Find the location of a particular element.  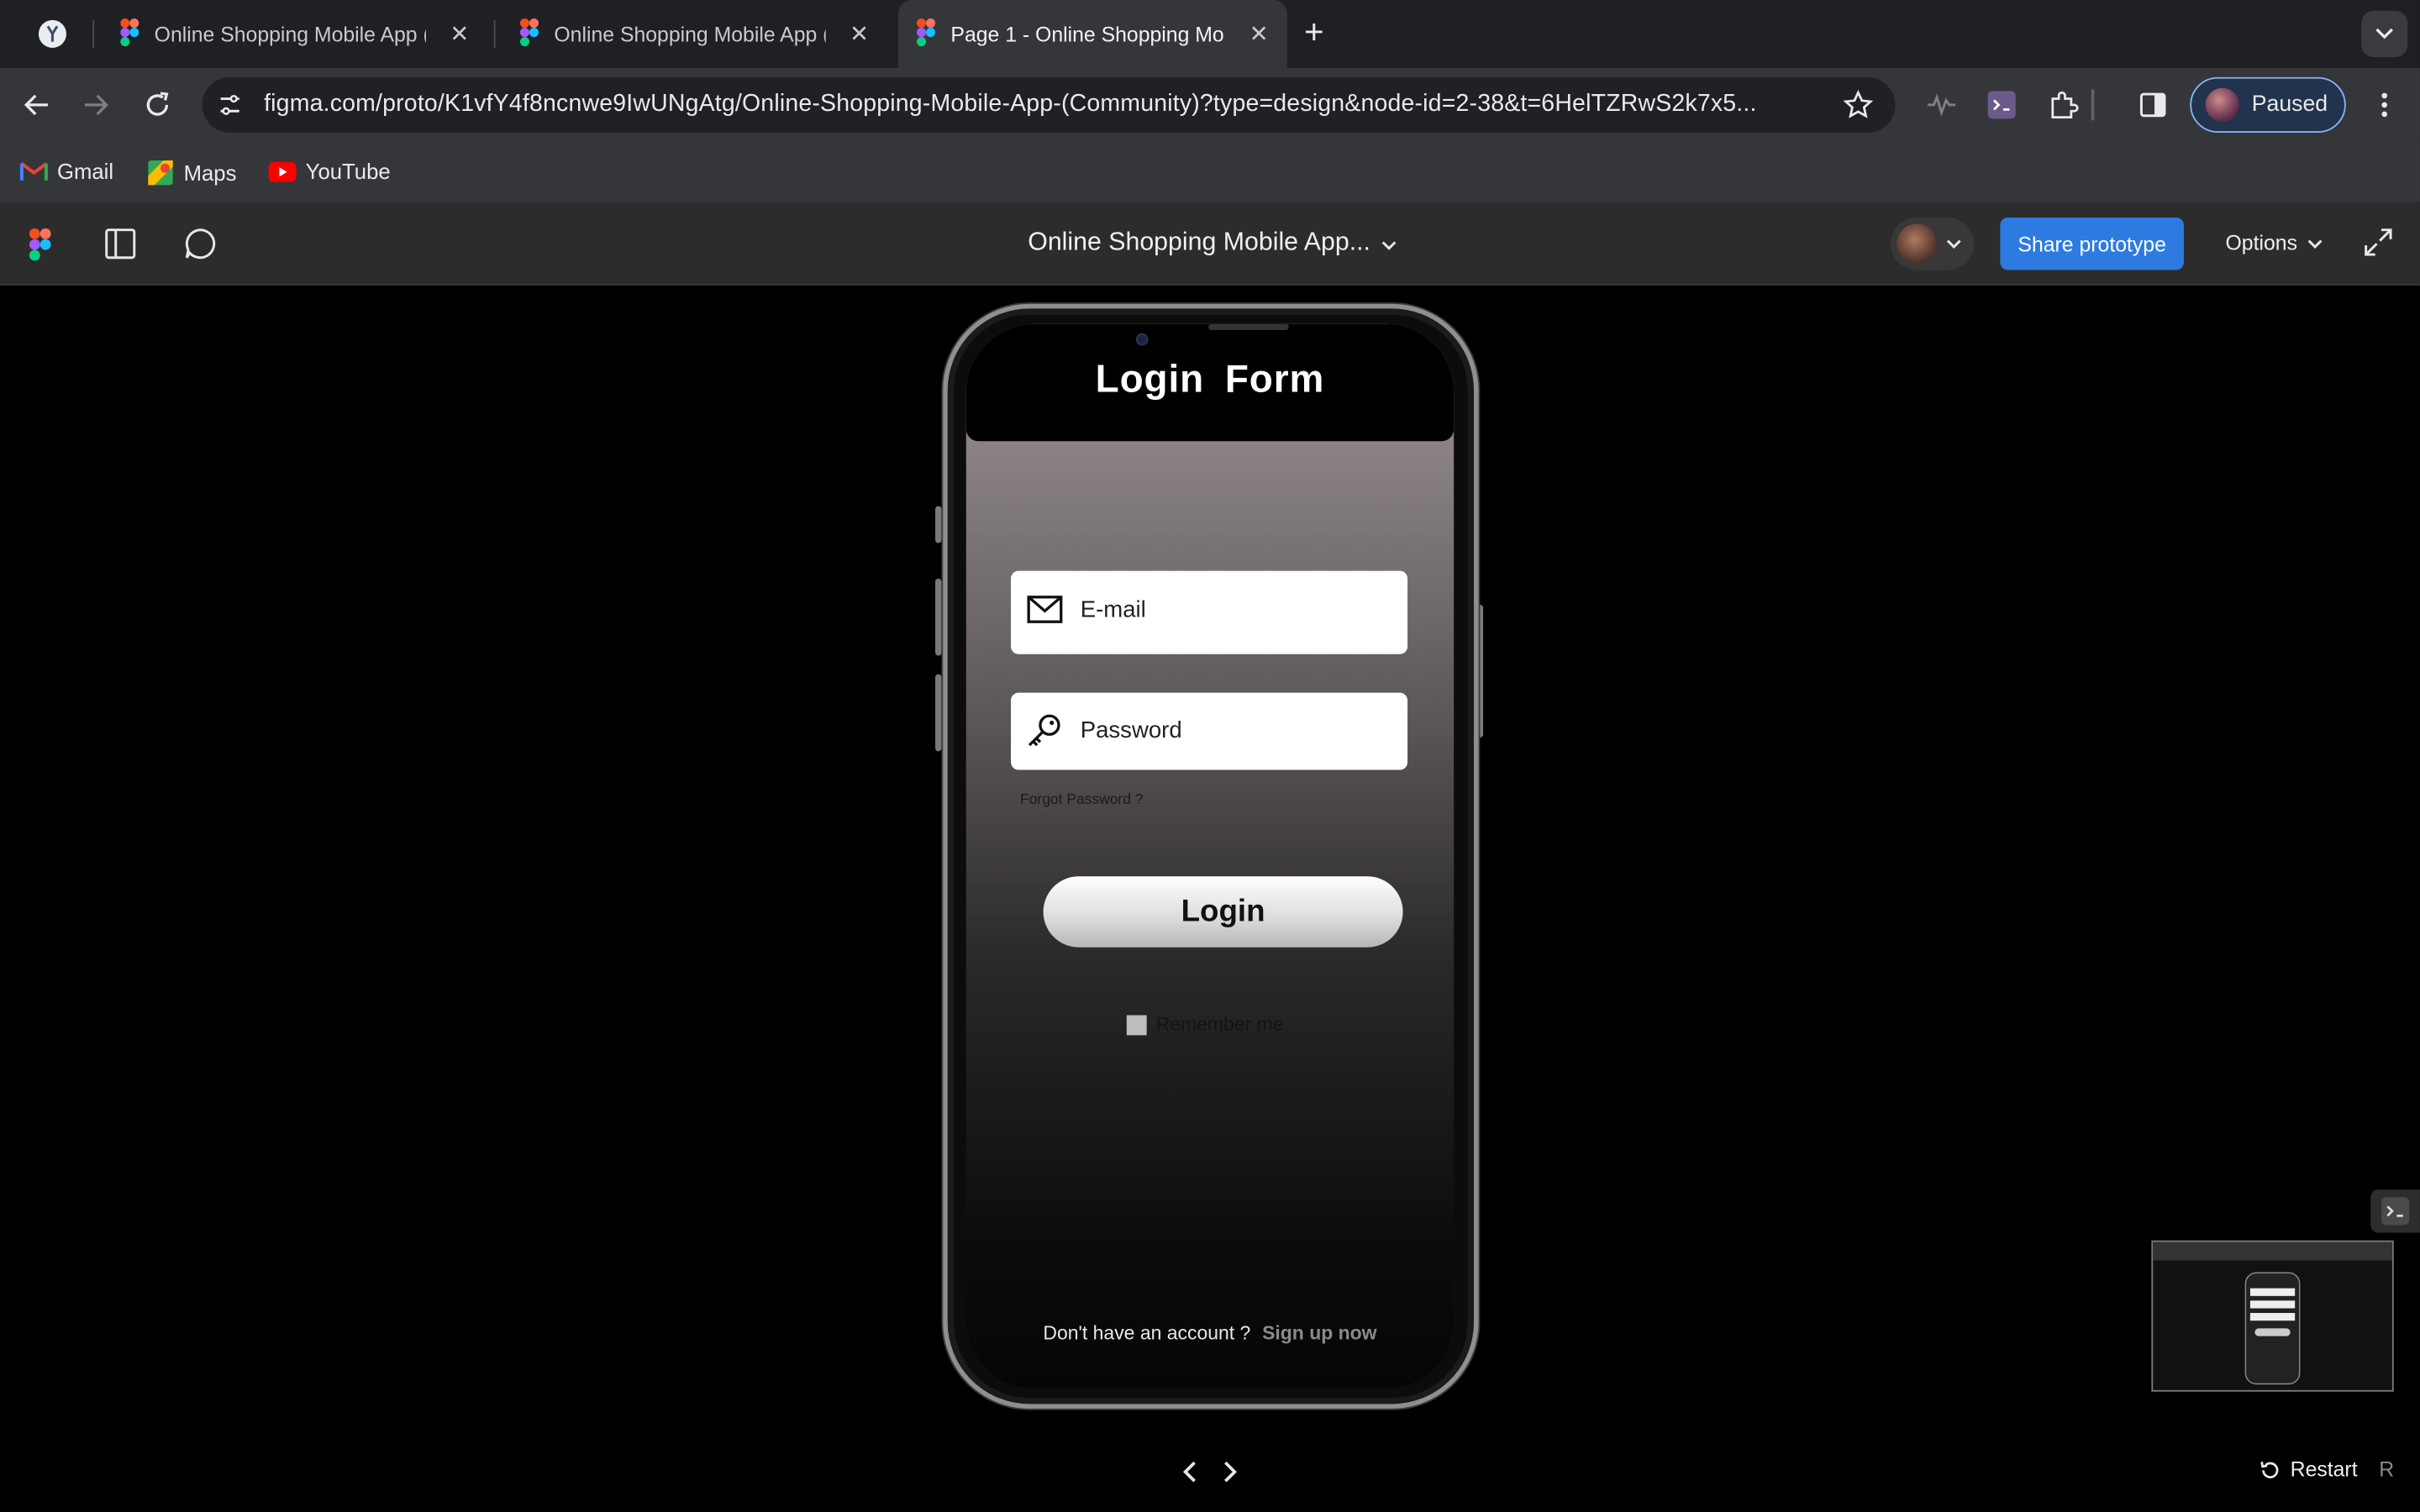

bookmark-label: Gmail is located at coordinates (85, 171).